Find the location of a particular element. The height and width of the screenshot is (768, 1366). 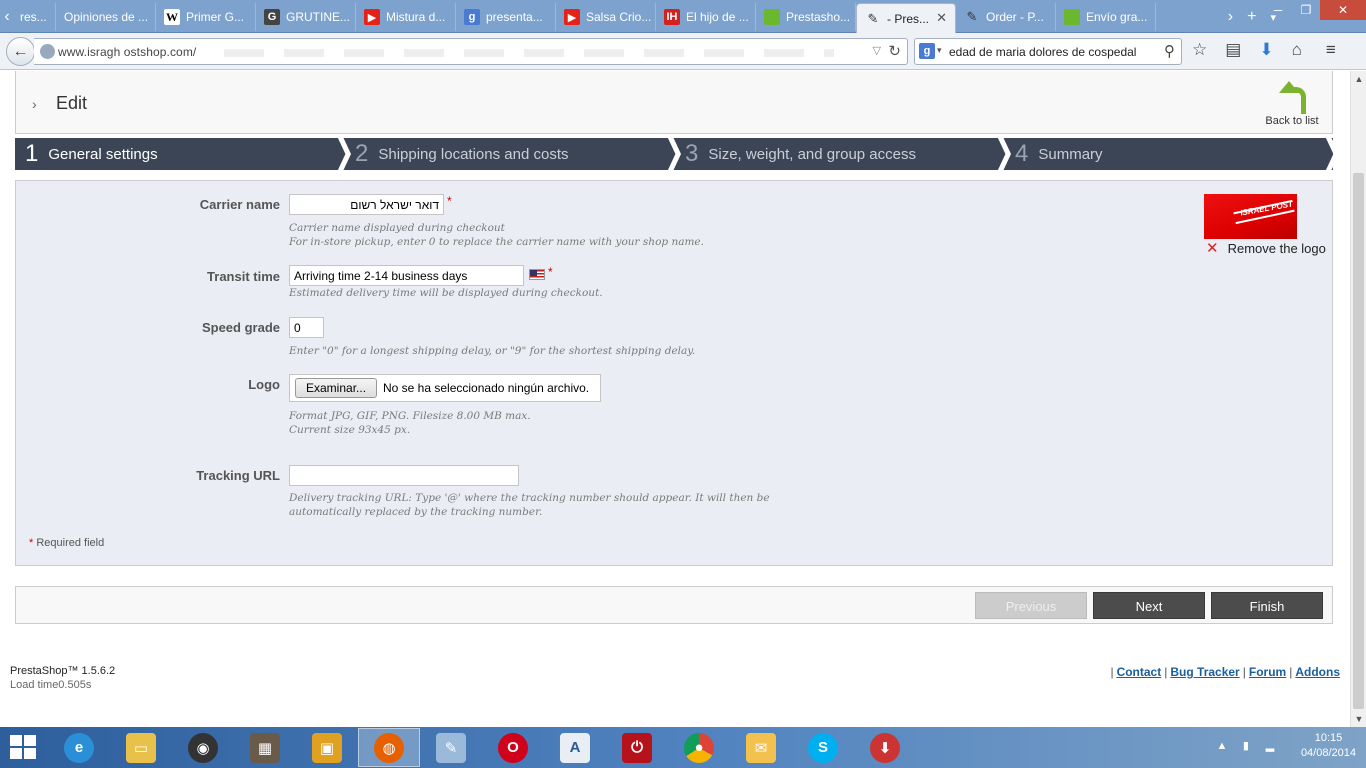

folder-icon: ▭ is located at coordinates (141, 747).